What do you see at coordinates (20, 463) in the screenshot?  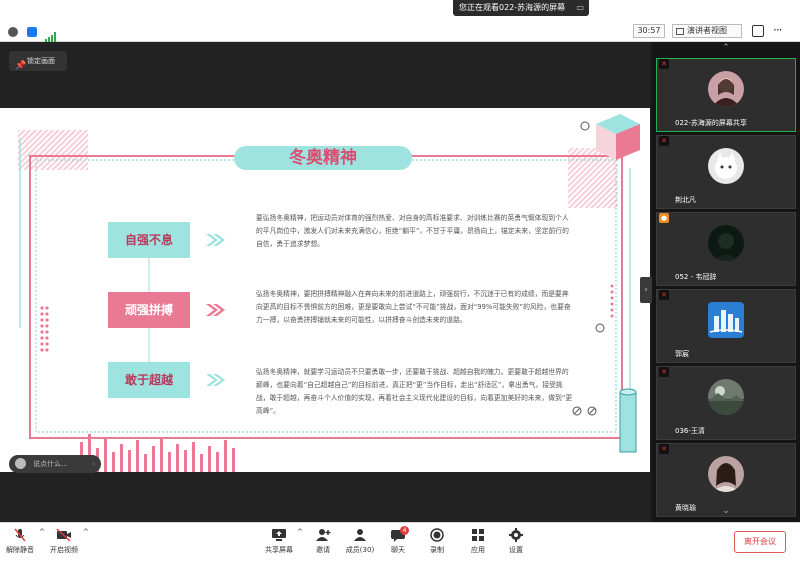 I see `emoji-icon` at bounding box center [20, 463].